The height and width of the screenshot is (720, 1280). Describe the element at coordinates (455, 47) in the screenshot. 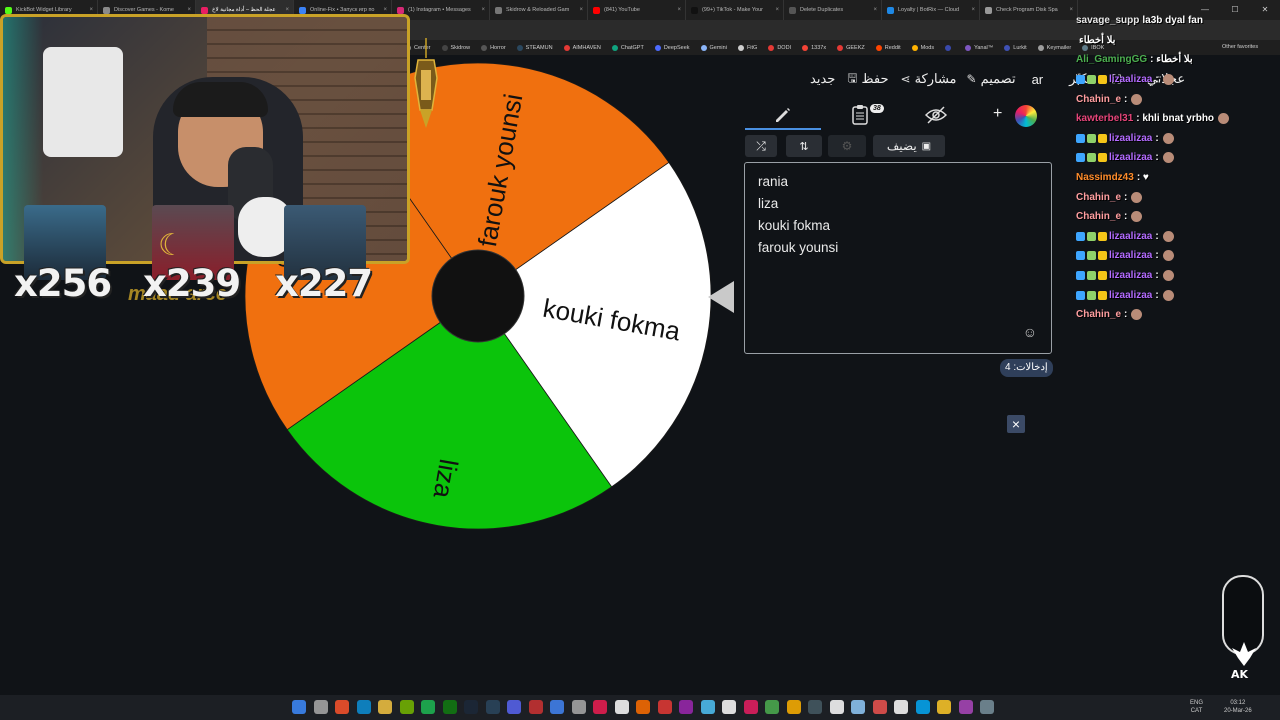

I see `bookmark-item: Skidrow` at that location.